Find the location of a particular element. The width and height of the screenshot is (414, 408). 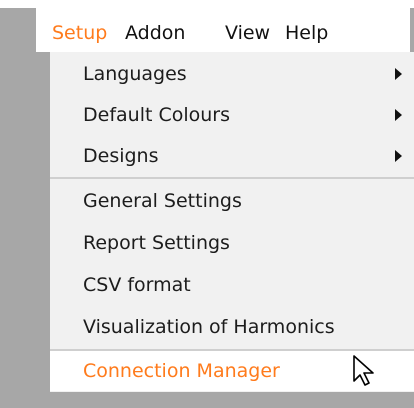

menu-item-visualization-of-harmonics: Visualization of Harmonics is located at coordinates (232, 327).